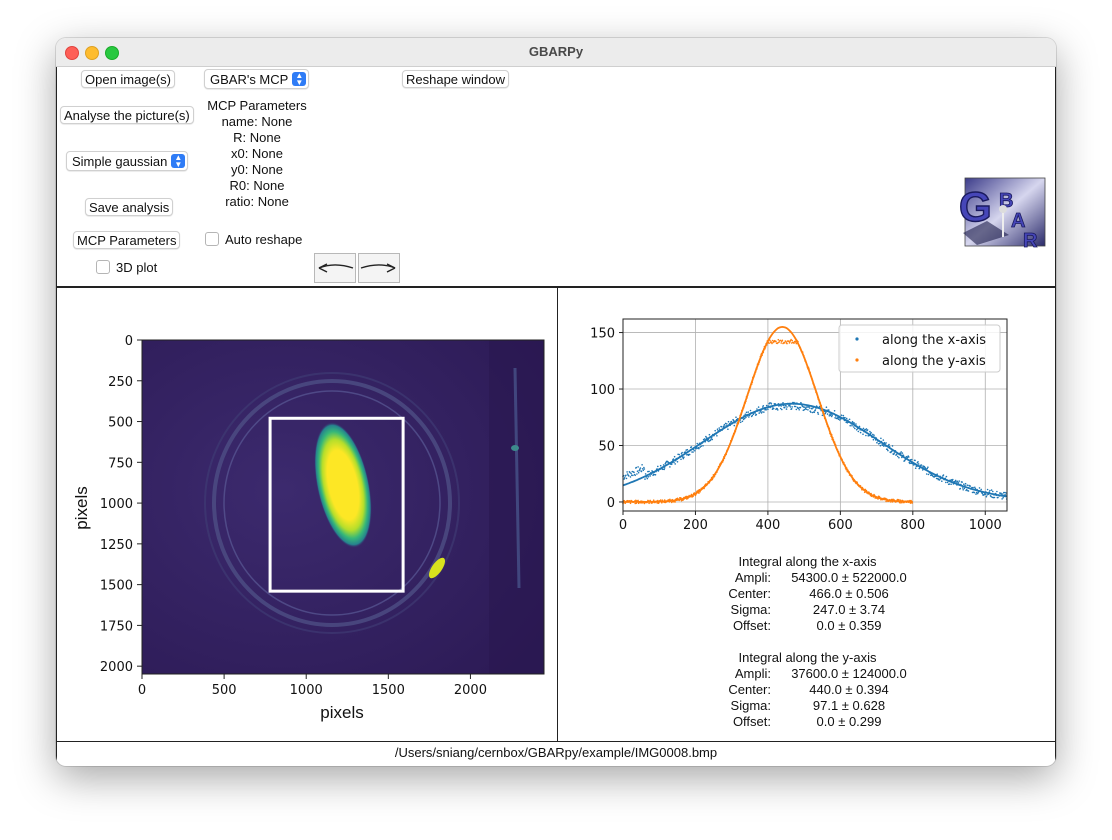 This screenshot has height=840, width=1112. I want to click on mcp-param-y0: y0: None, so click(257, 169).